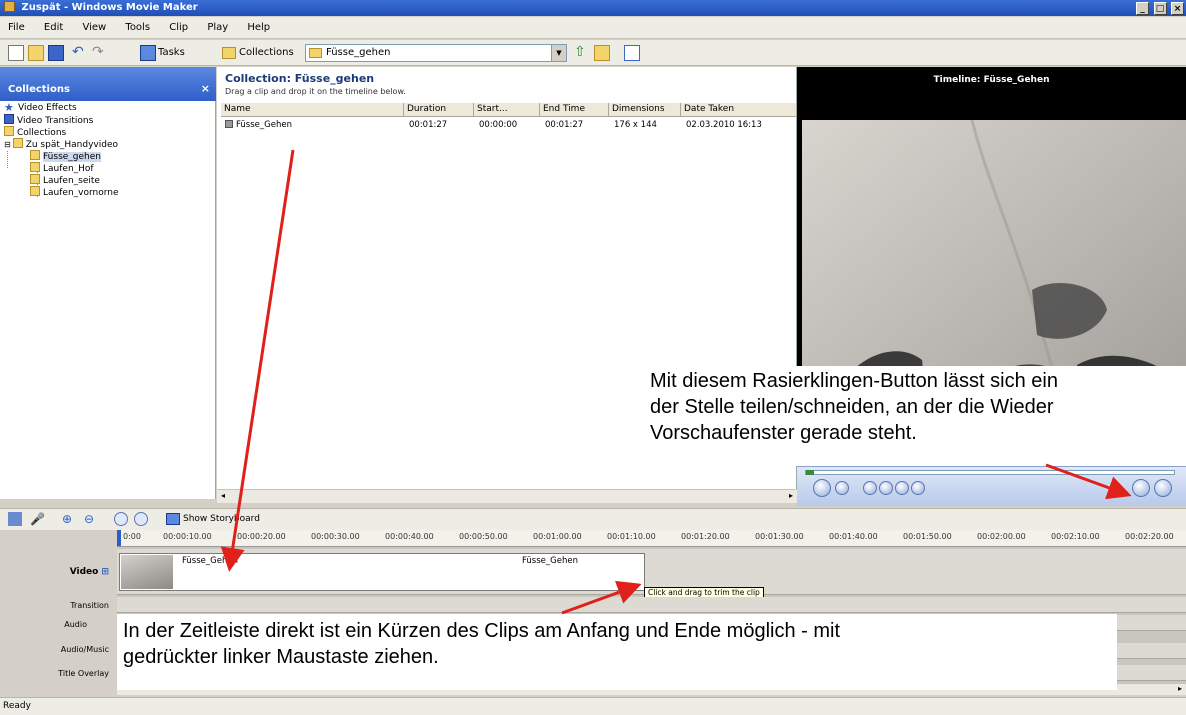 The width and height of the screenshot is (1186, 715). Describe the element at coordinates (89, 605) in the screenshot. I see `track-label-transition: Transition` at that location.